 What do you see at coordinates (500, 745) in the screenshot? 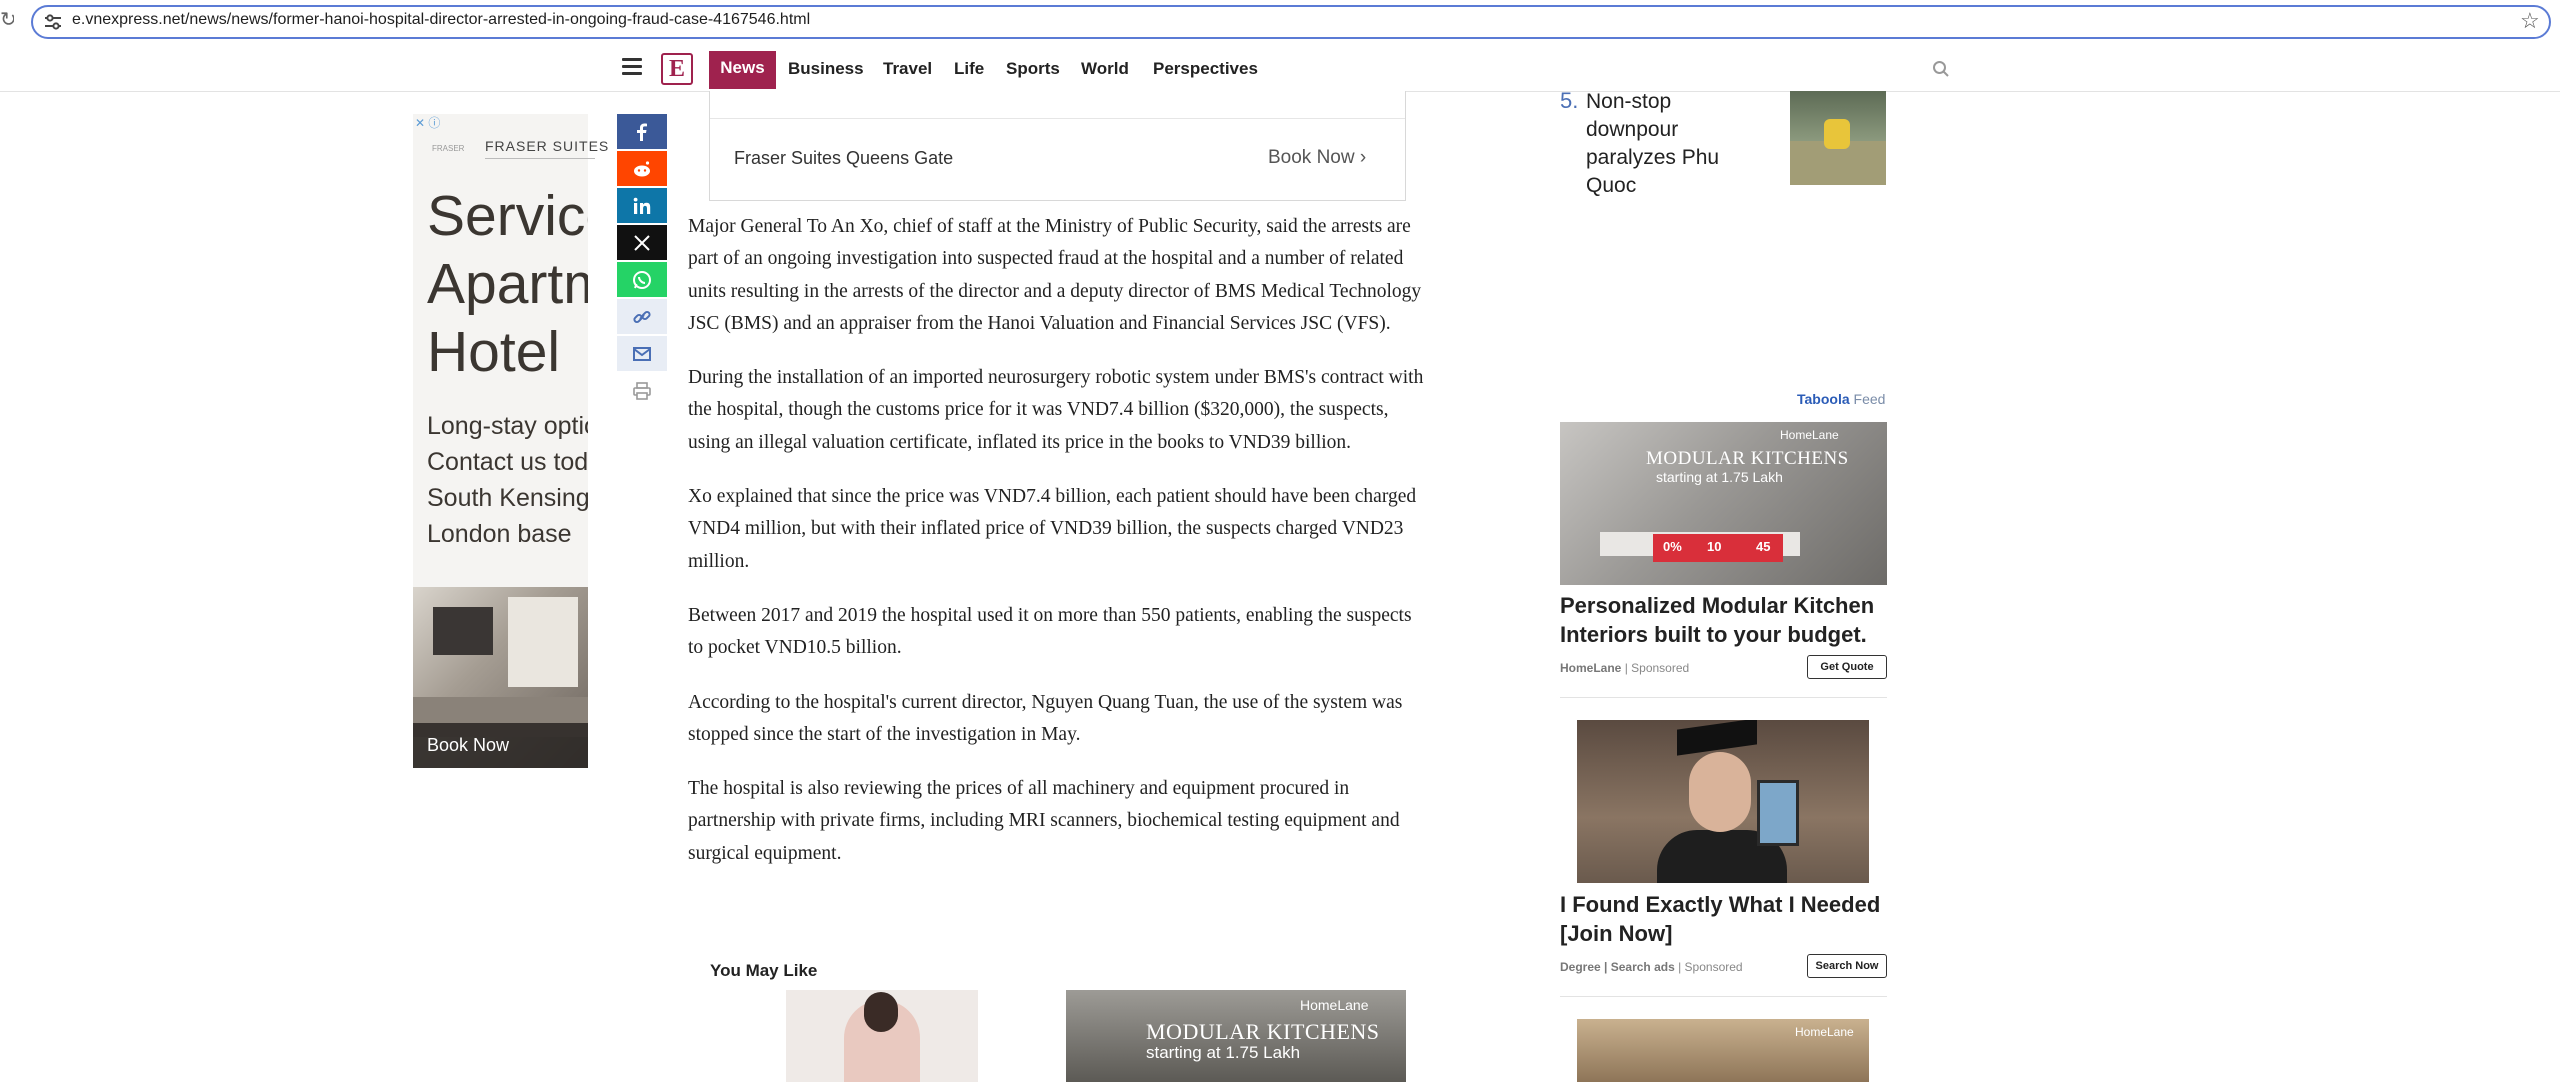
I see `ad-book-now-button: Book Now` at bounding box center [500, 745].